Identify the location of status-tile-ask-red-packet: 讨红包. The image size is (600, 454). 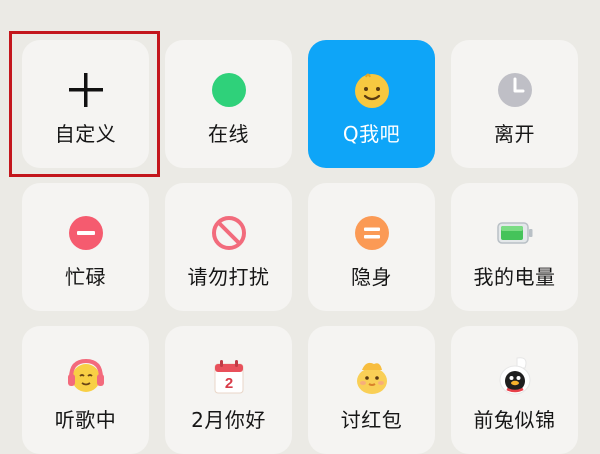
(371, 390).